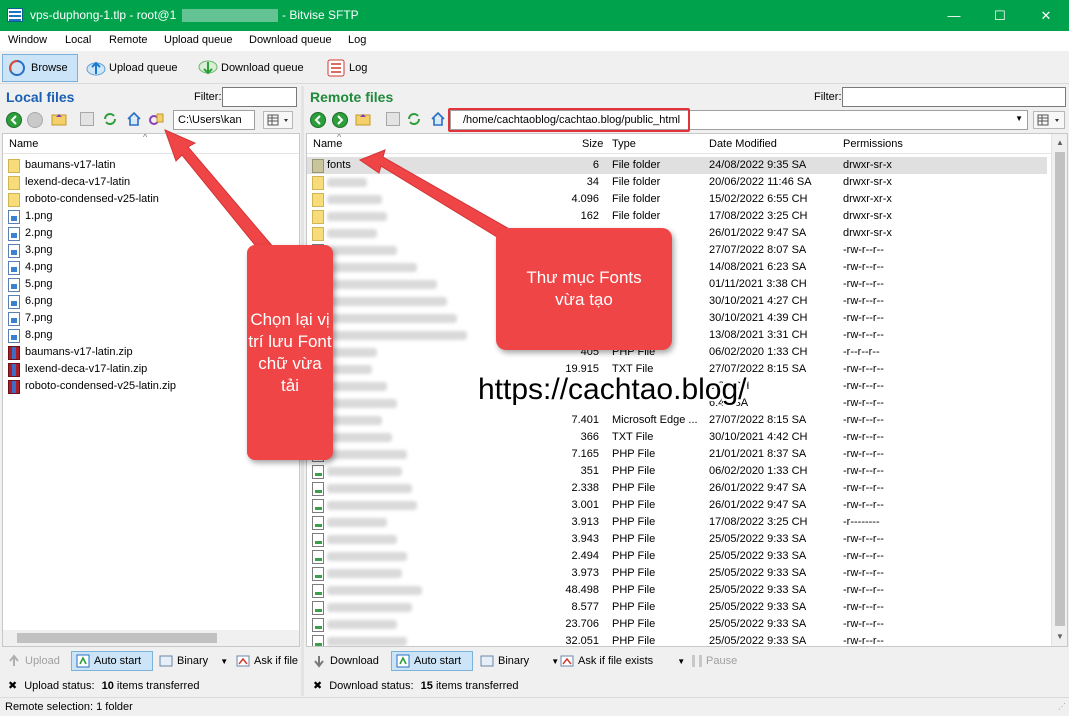  What do you see at coordinates (128, 40) in the screenshot?
I see `menu-remote: Remote` at bounding box center [128, 40].